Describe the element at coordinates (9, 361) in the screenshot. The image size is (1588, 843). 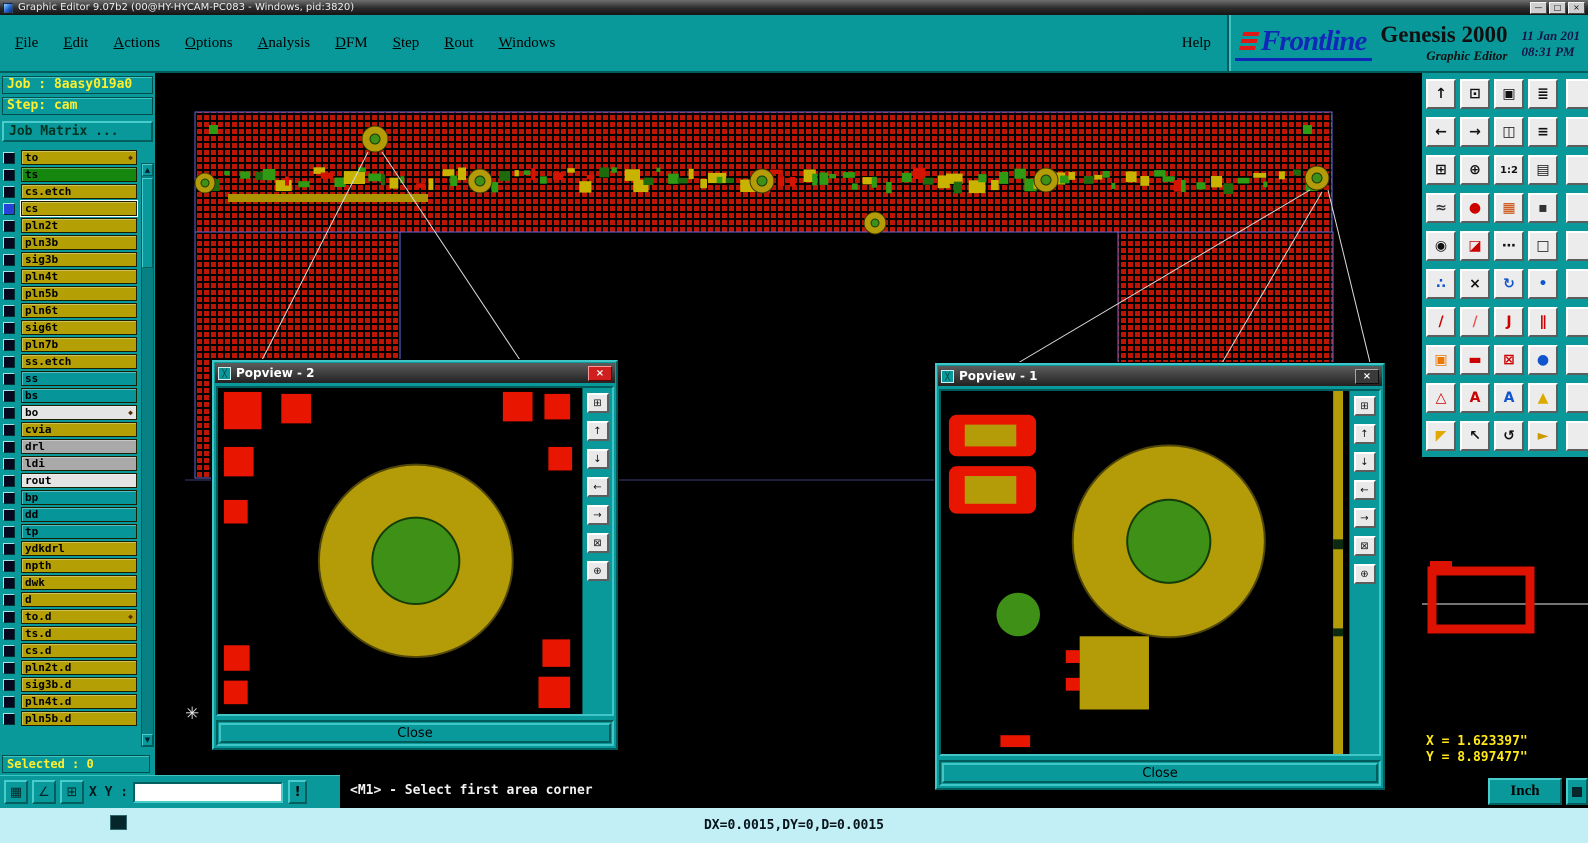
I see `layer-checkbox-ss.etch` at that location.